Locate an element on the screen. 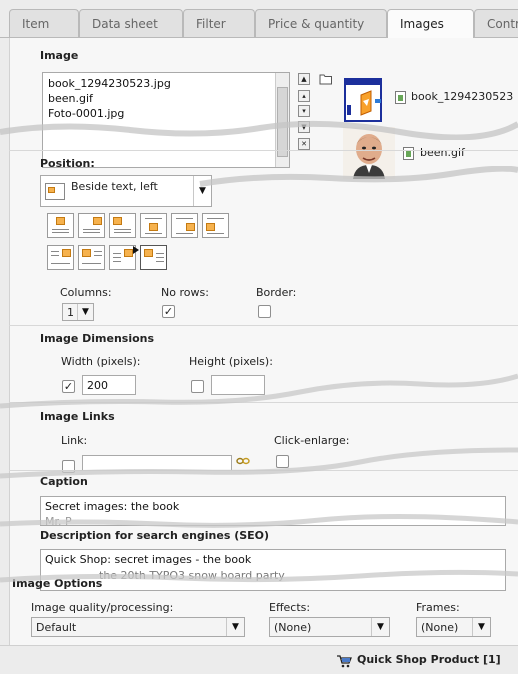 The width and height of the screenshot is (518, 674). click-enlarge-checkbox is located at coordinates (282, 461).